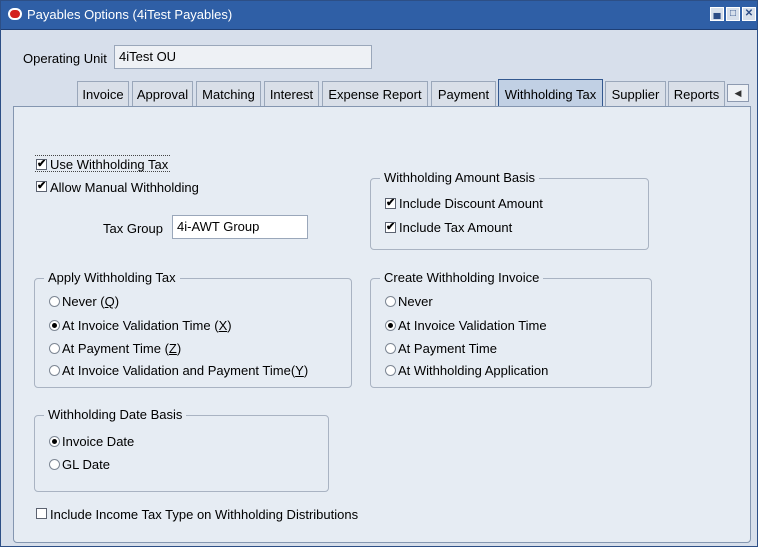 This screenshot has width=758, height=547. Describe the element at coordinates (54, 348) in the screenshot. I see `apply-payment-radio` at that location.